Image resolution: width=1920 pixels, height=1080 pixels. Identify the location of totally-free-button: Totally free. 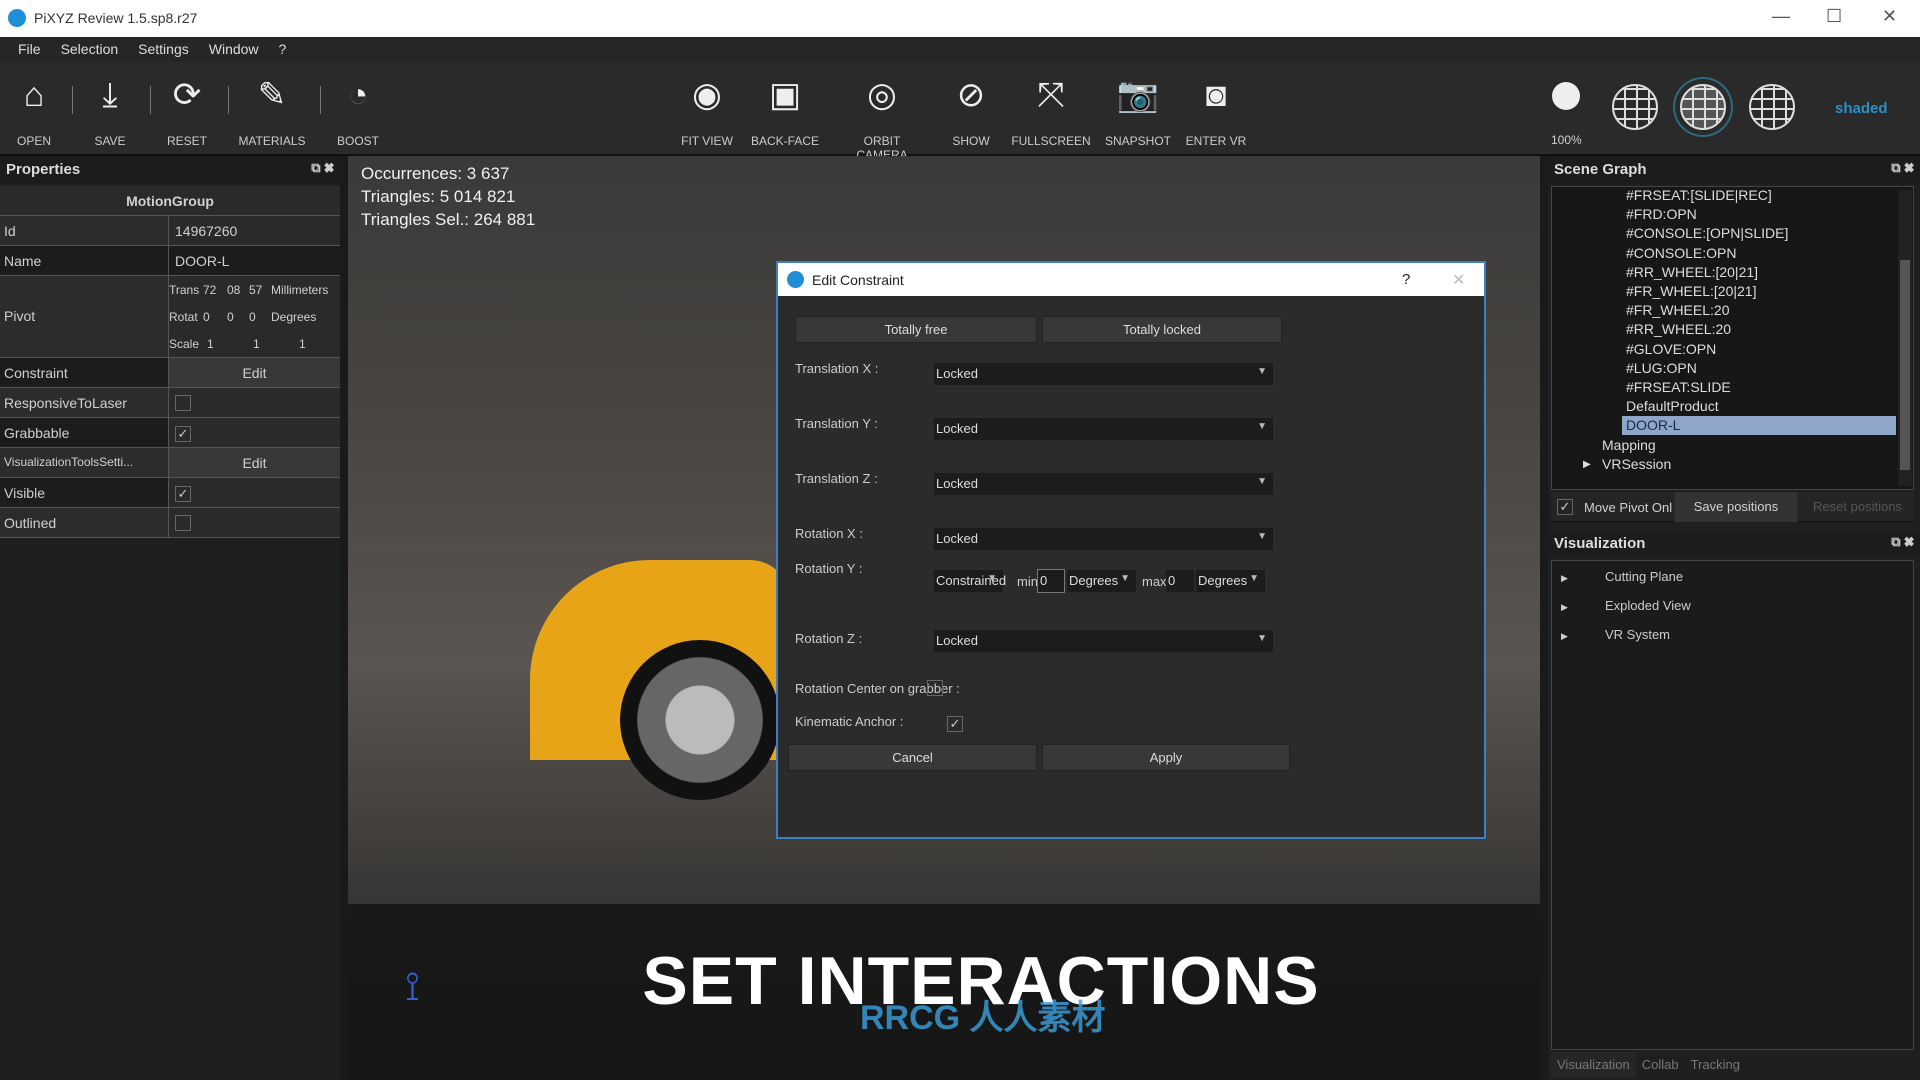
(916, 329).